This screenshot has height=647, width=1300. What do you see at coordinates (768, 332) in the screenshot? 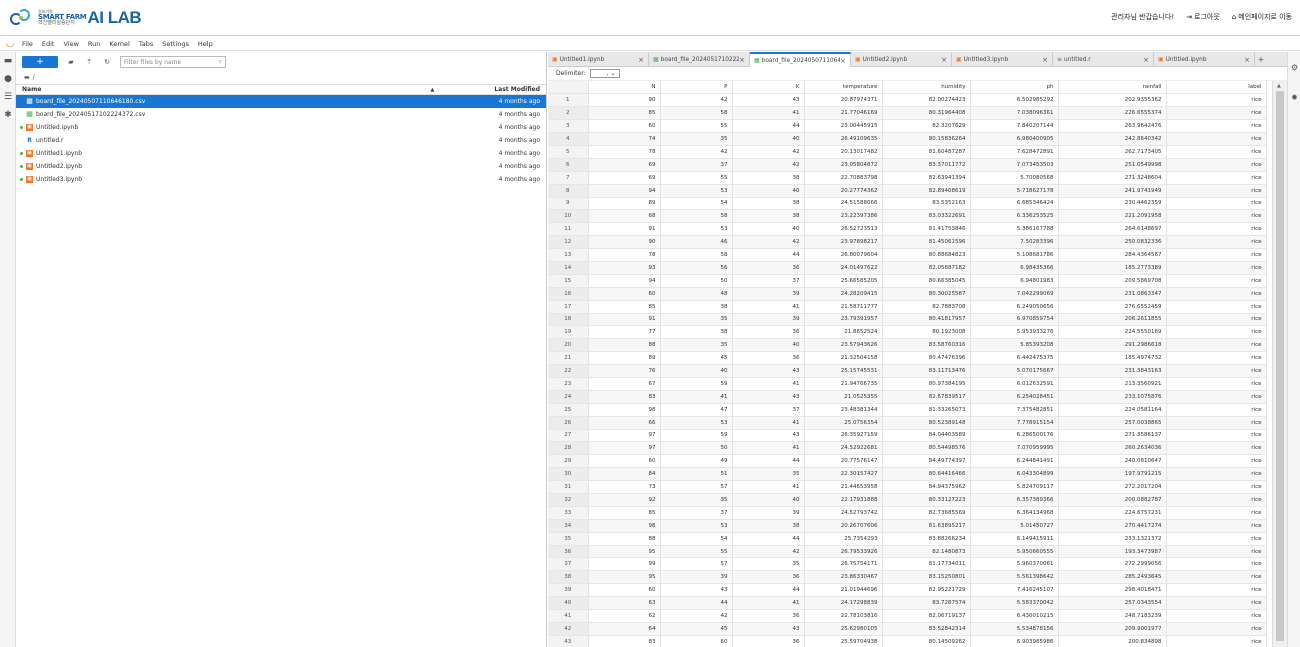
I see `table-cell: 36` at bounding box center [768, 332].